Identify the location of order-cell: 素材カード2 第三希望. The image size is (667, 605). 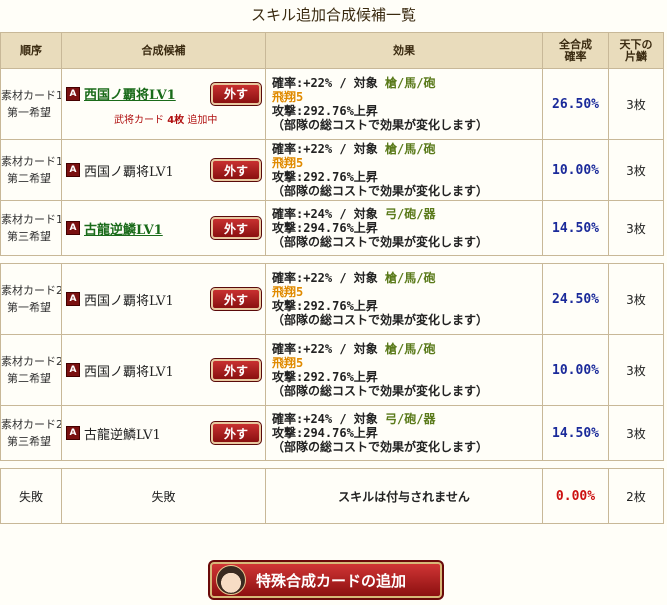
(31, 433).